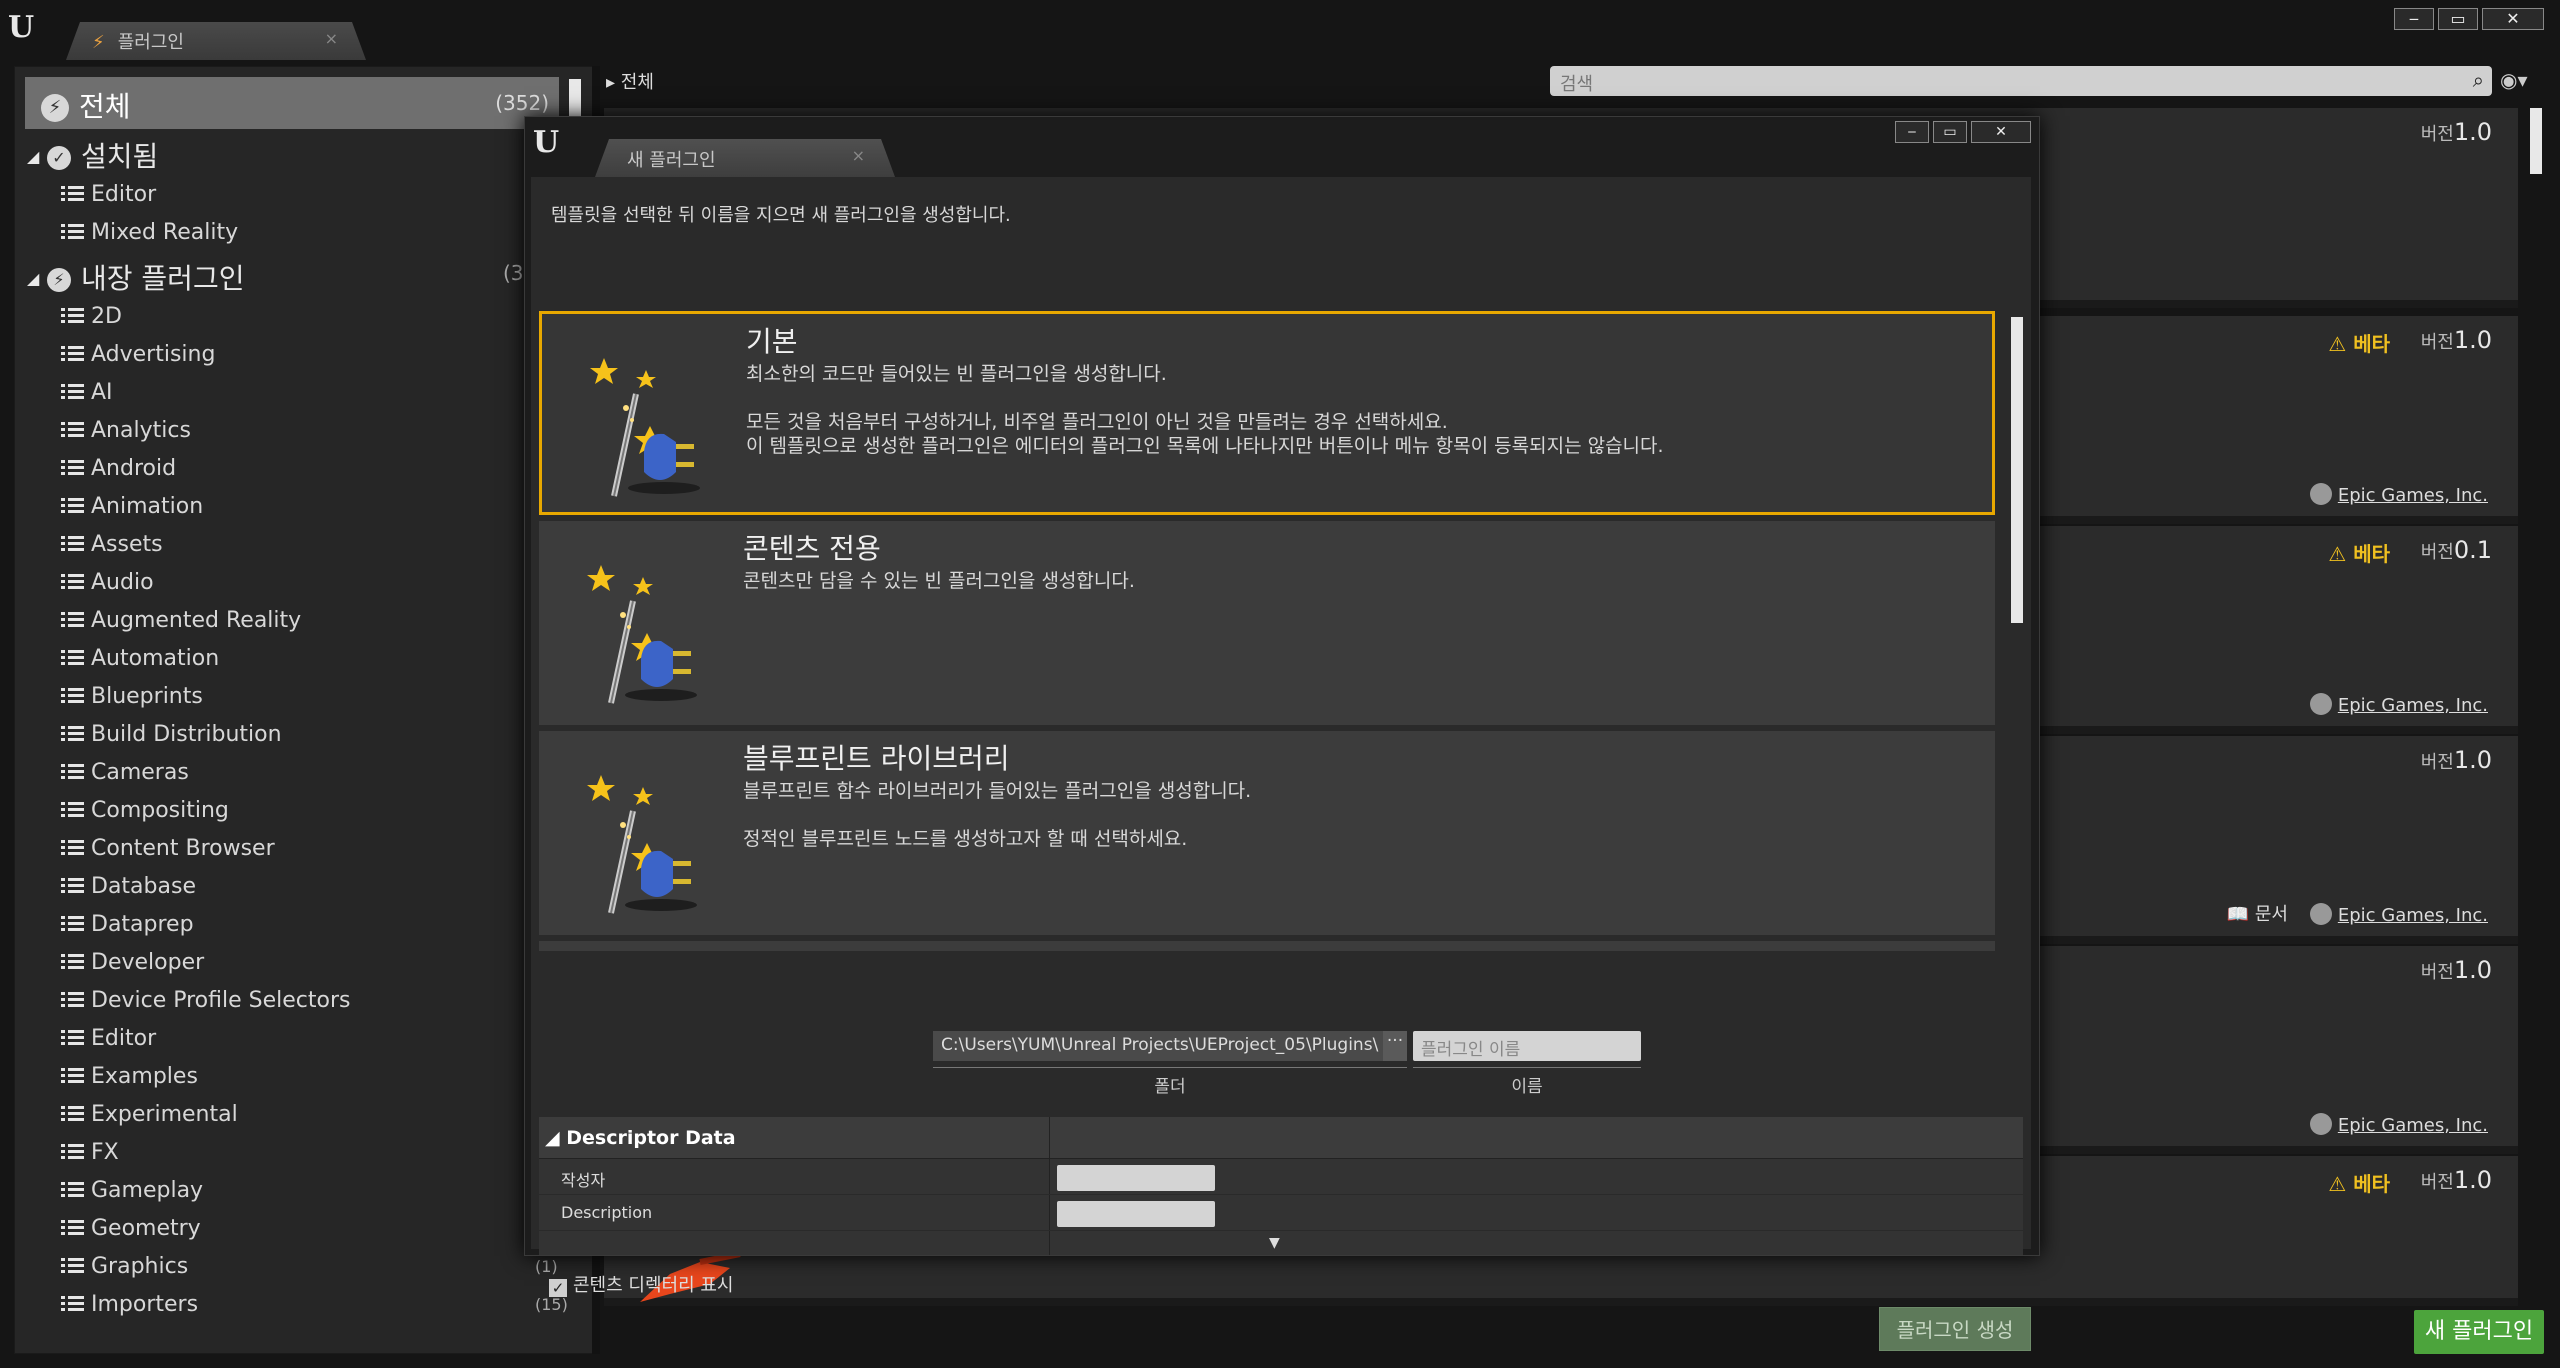 The height and width of the screenshot is (1368, 2560). What do you see at coordinates (150, 42) in the screenshot?
I see `tab-plugins-label: 플러그인` at bounding box center [150, 42].